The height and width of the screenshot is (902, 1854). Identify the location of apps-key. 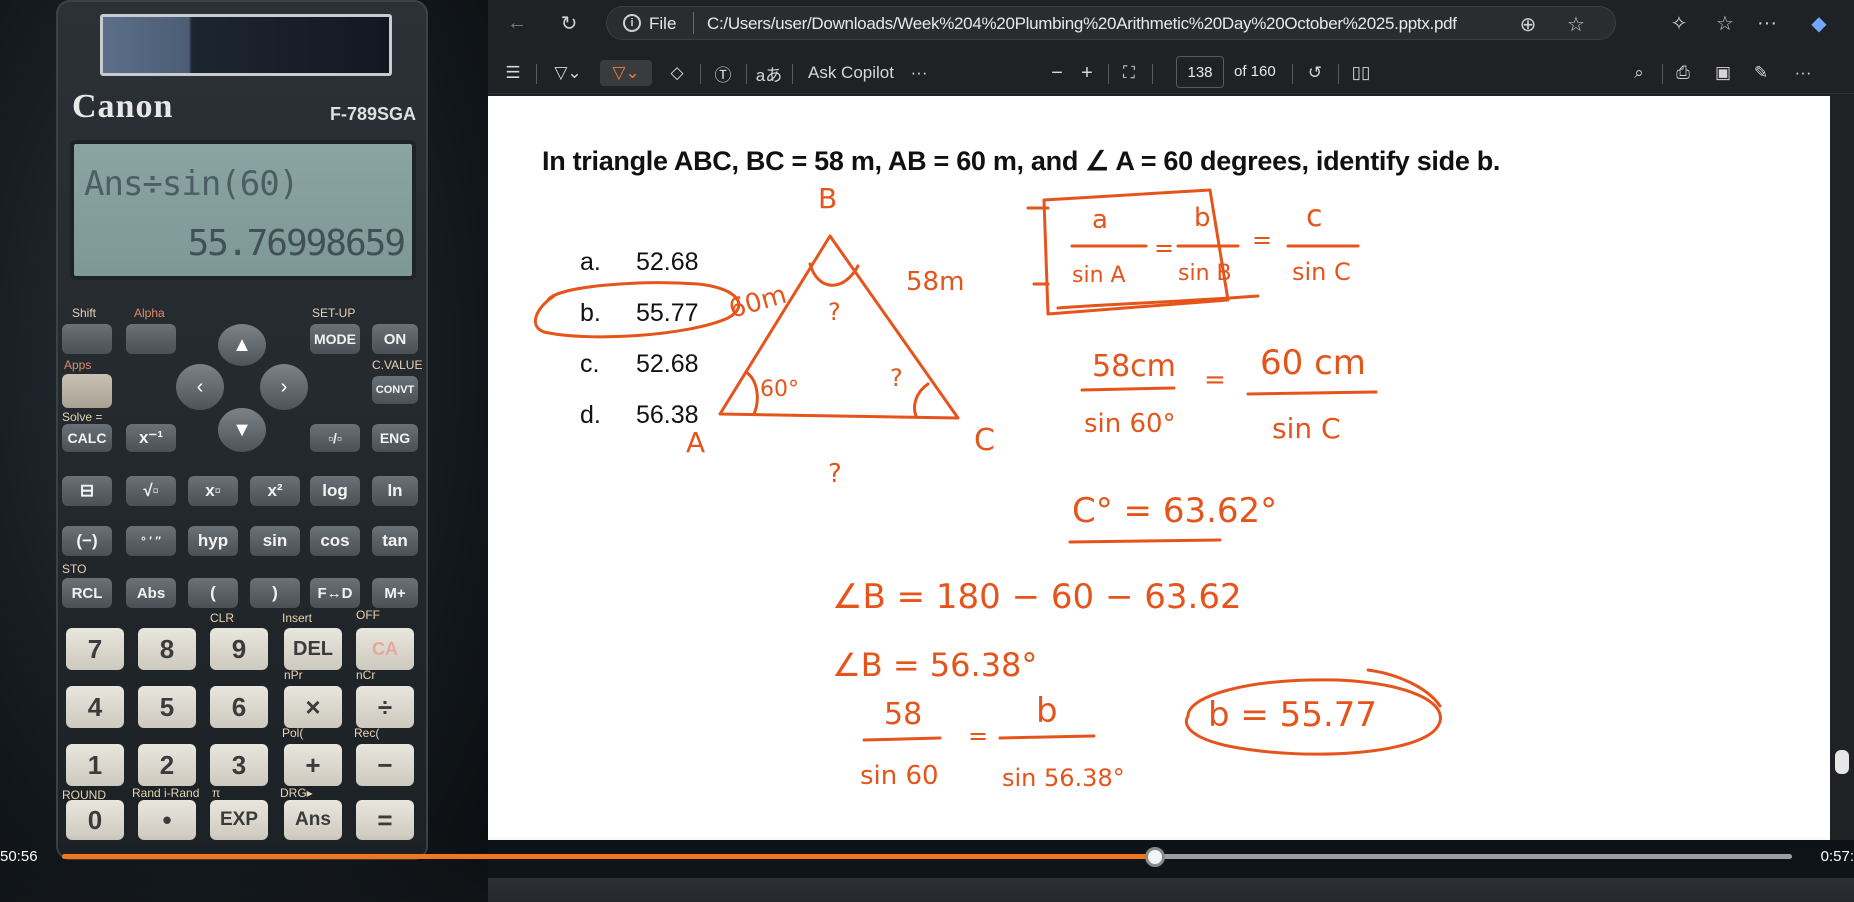
(87, 391).